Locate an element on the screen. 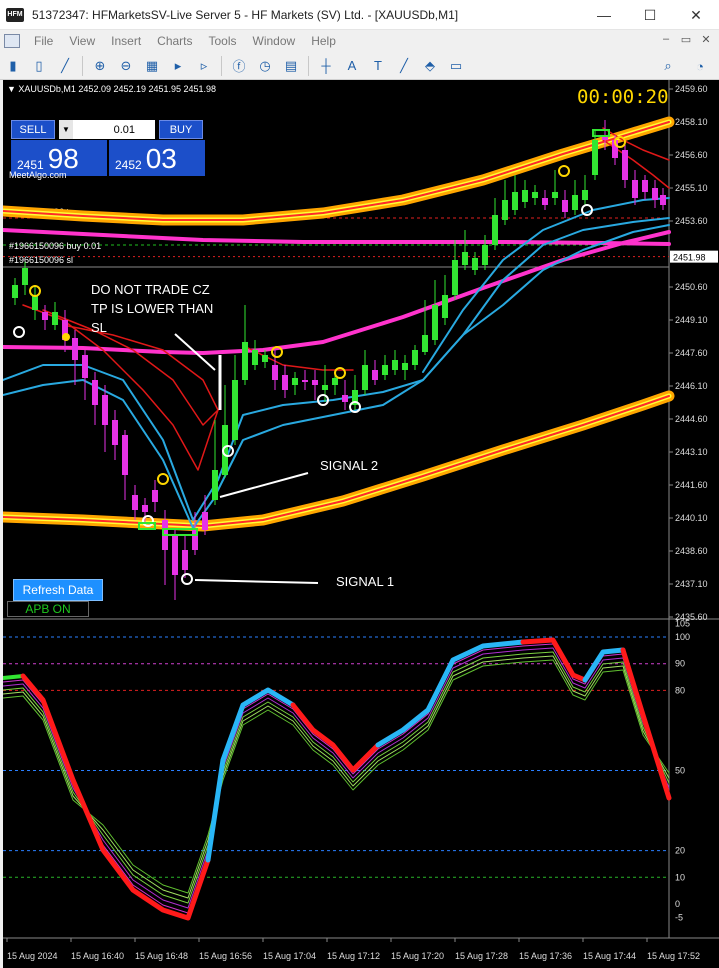 The width and height of the screenshot is (719, 968). price-axis-label: 2446.10 is located at coordinates (691, 386).